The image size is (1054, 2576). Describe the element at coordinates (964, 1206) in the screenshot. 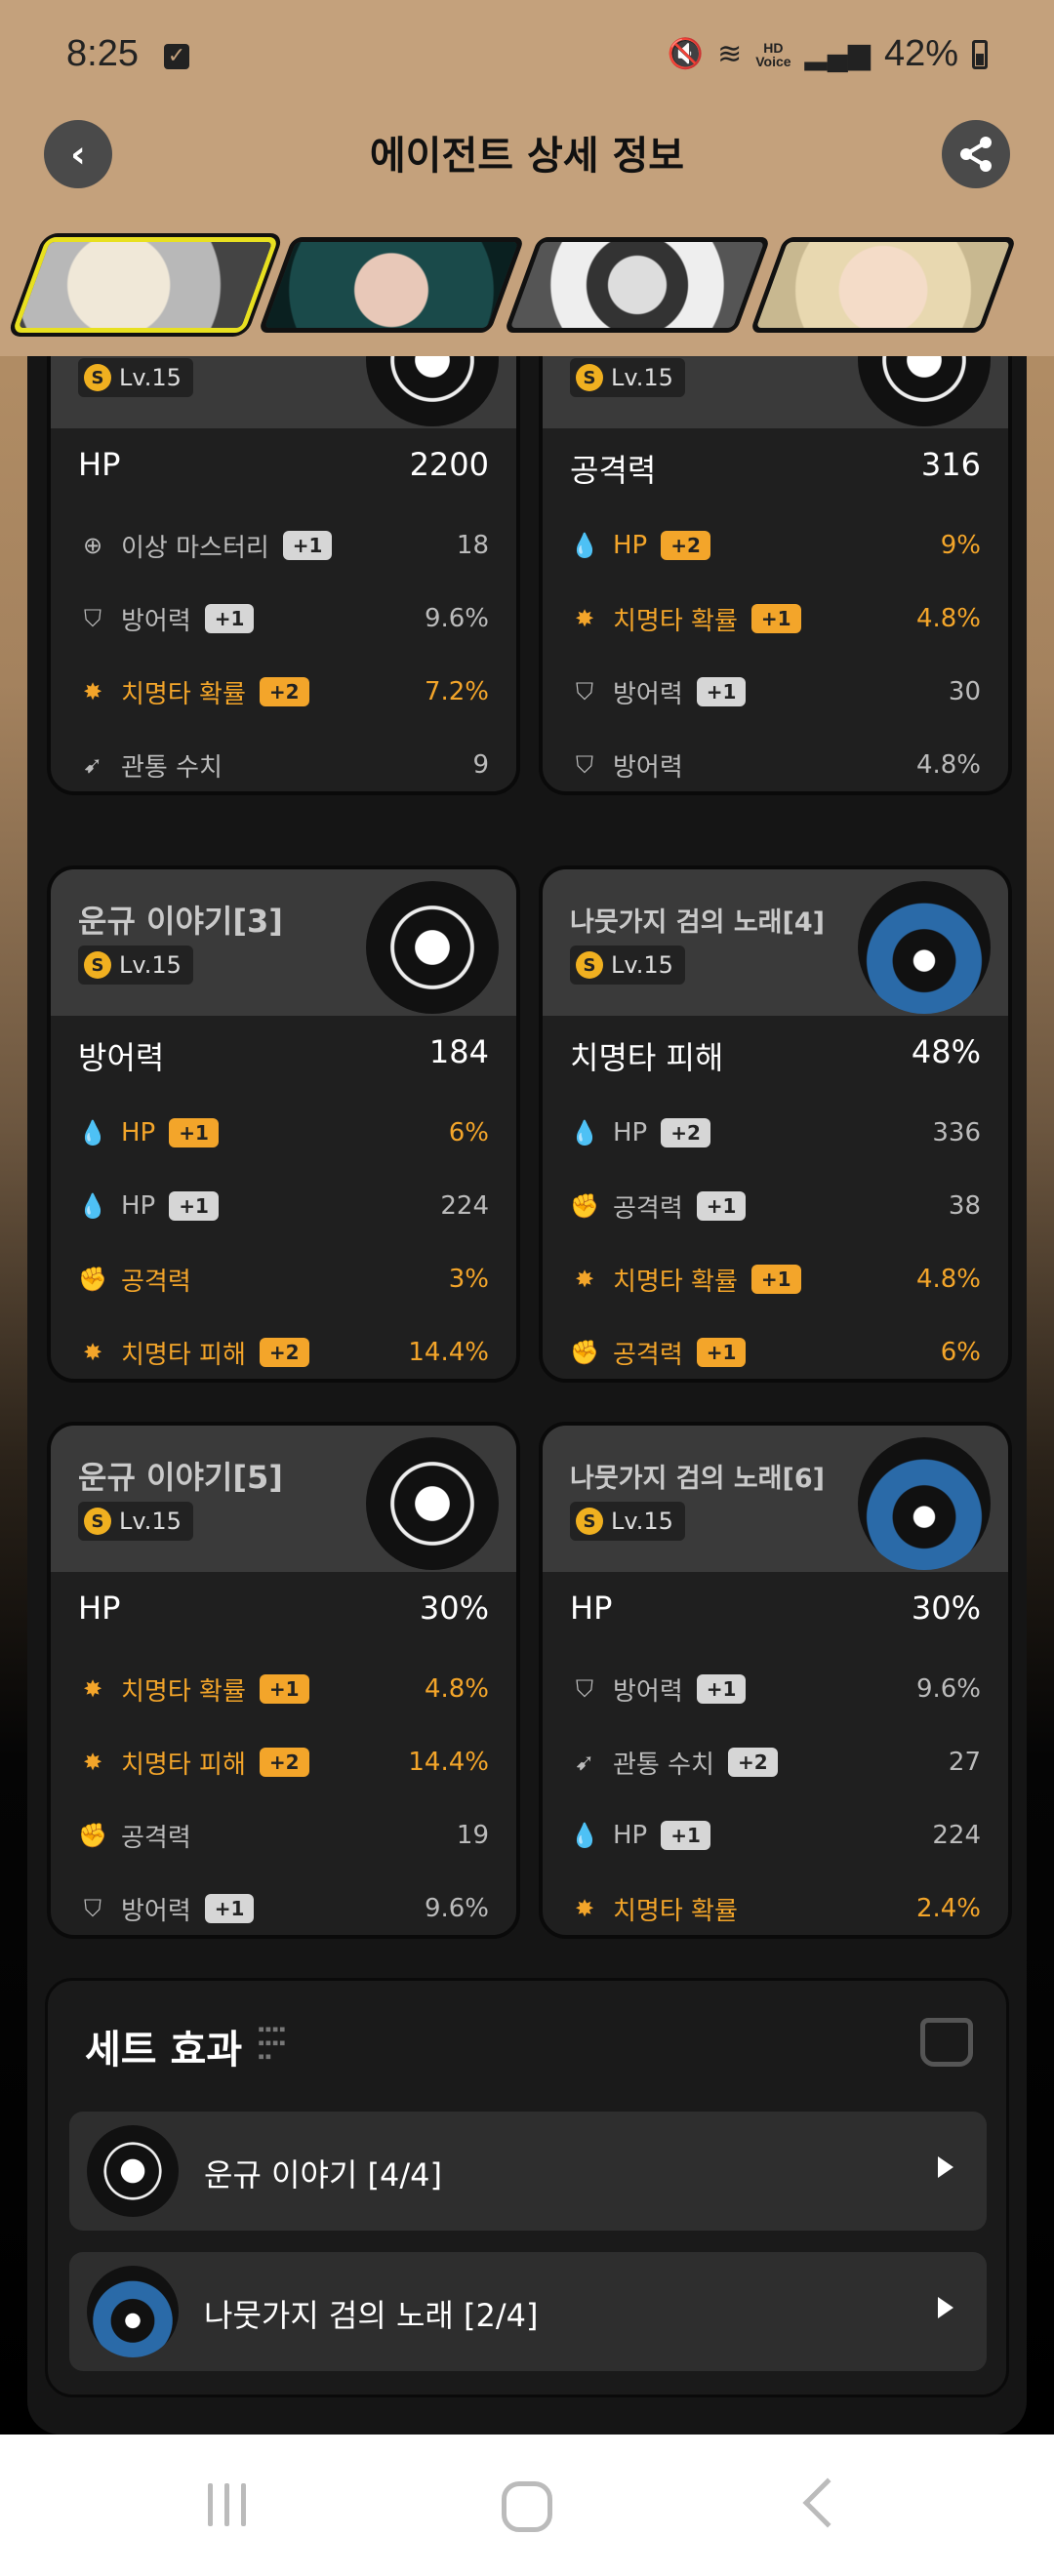

I see `sub-stat-value: 38` at that location.